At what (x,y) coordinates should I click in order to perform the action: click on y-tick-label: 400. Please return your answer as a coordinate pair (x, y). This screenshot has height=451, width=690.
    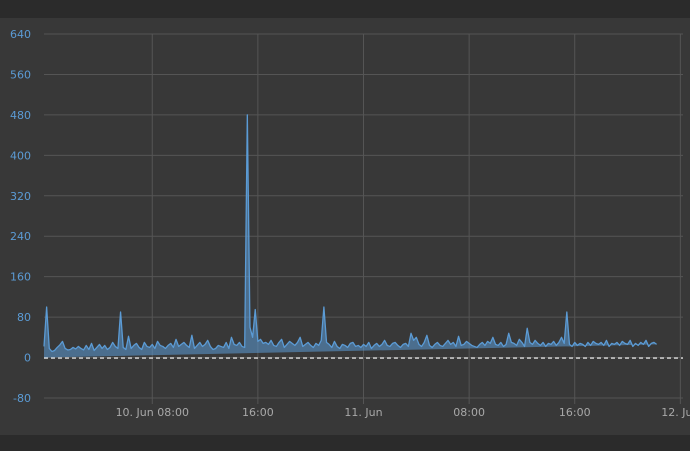
    Looking at the image, I should click on (20, 155).